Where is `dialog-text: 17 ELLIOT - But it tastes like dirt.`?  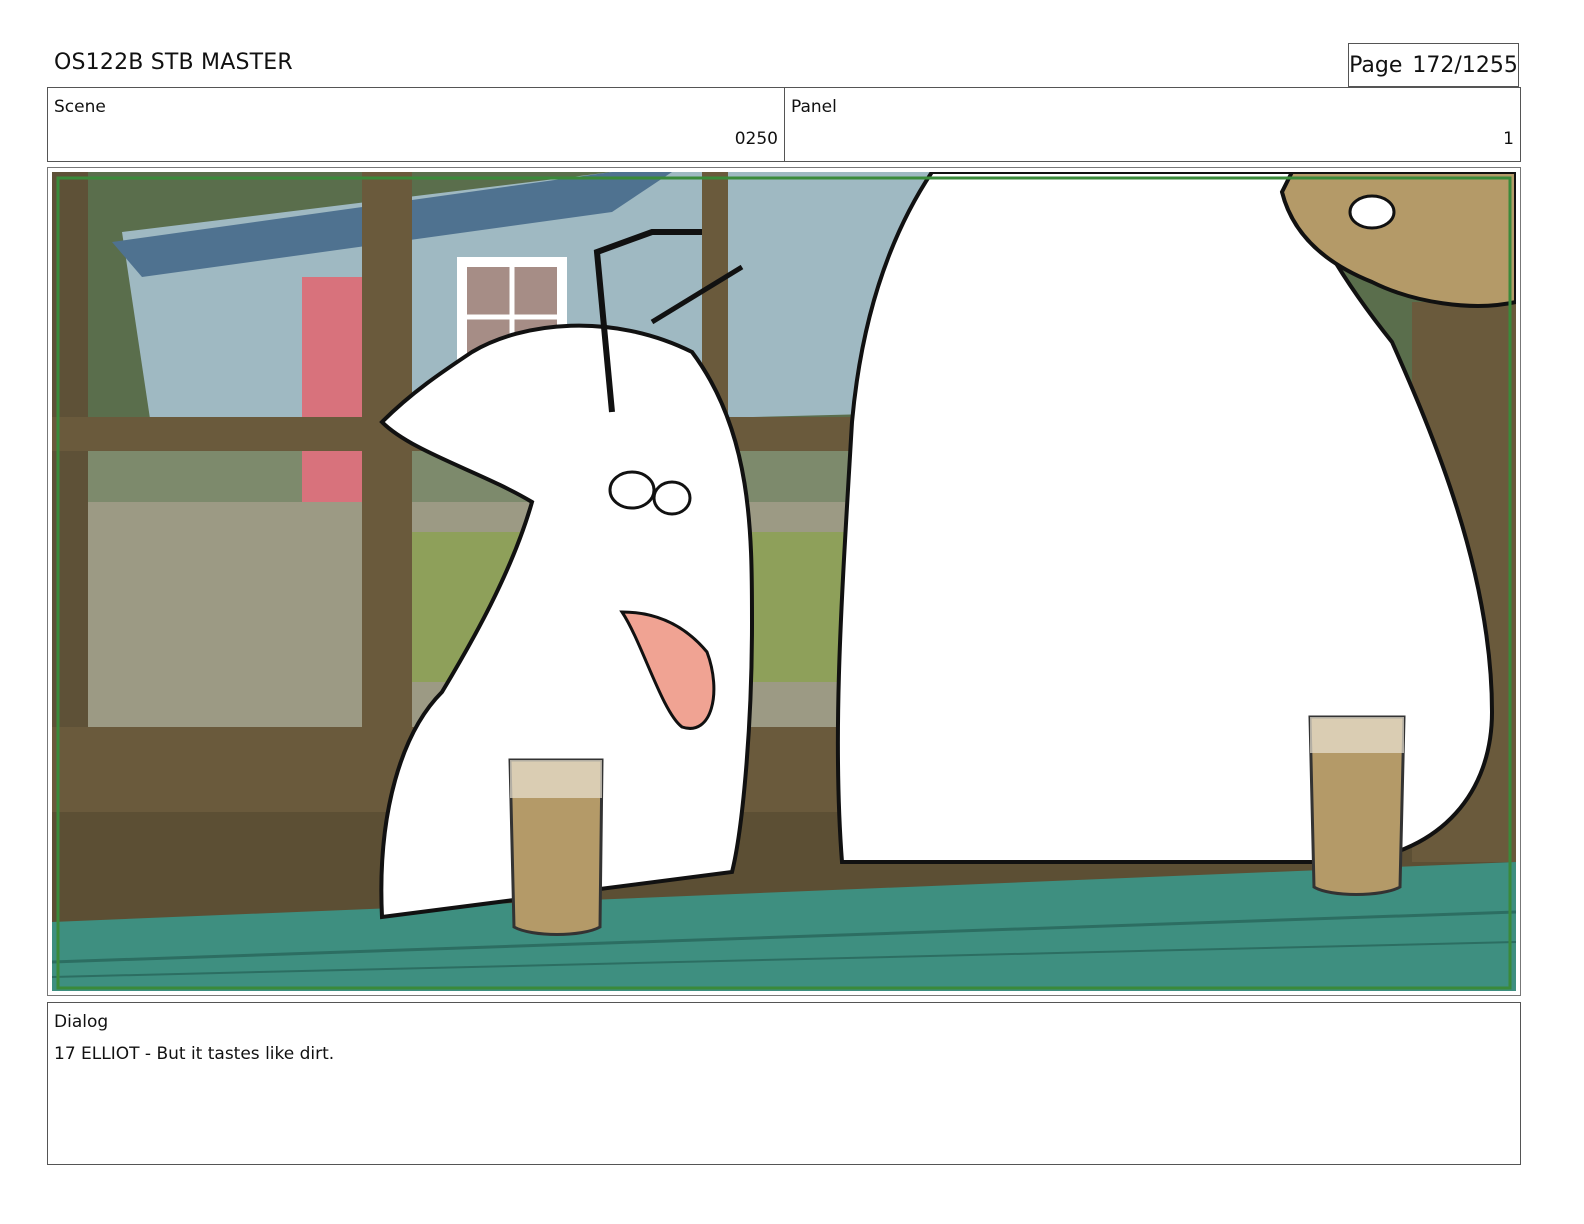 dialog-text: 17 ELLIOT - But it tastes like dirt. is located at coordinates (194, 1054).